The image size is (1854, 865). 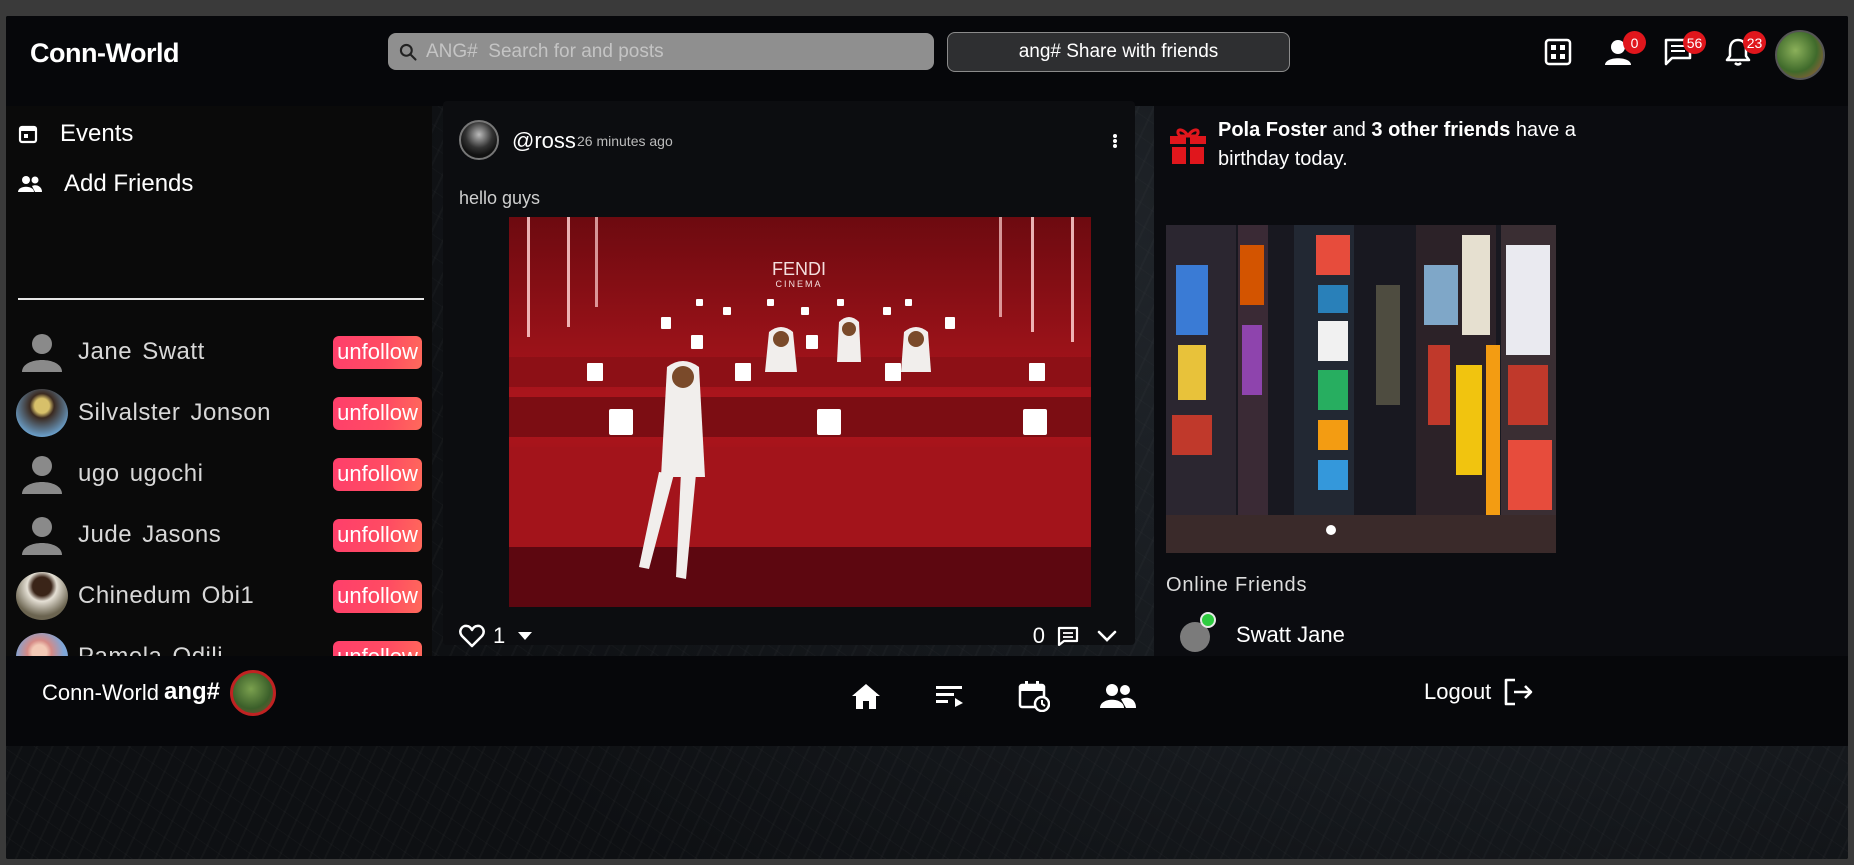 What do you see at coordinates (1558, 52) in the screenshot?
I see `apps-grid-icon` at bounding box center [1558, 52].